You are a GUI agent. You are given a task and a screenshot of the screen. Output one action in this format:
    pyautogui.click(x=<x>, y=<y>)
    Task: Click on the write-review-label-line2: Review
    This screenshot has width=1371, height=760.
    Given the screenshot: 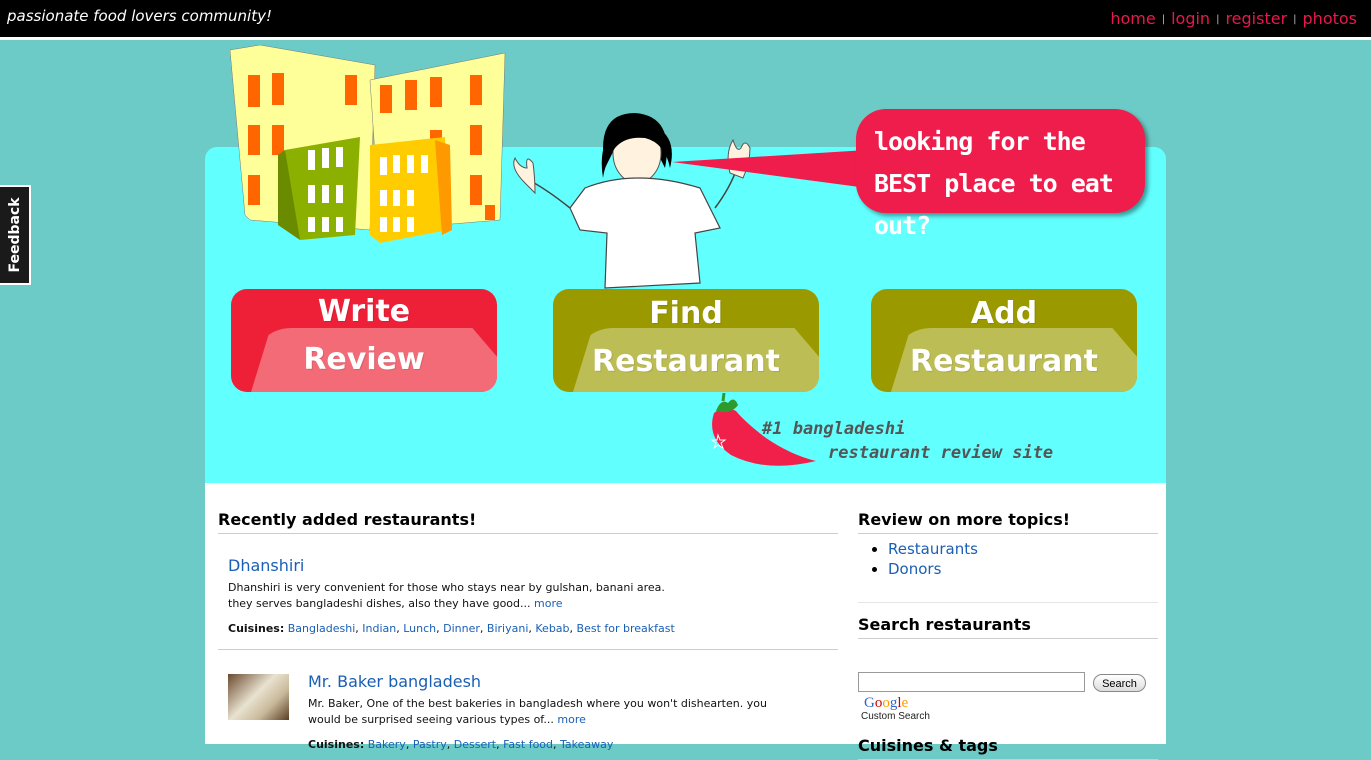 What is the action you would take?
    pyautogui.click(x=364, y=359)
    